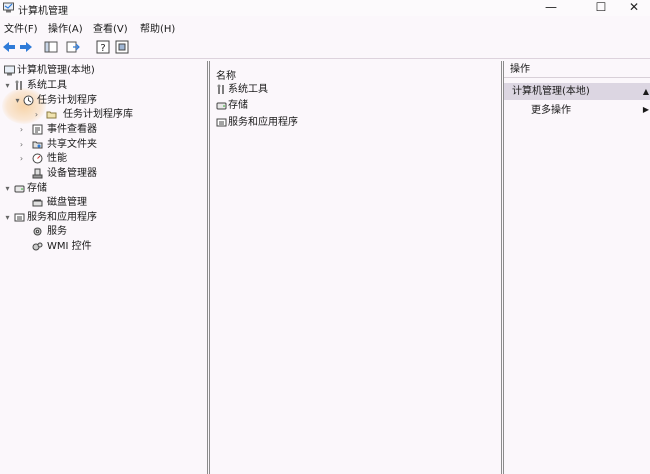  I want to click on tools-icon, so click(220, 89).